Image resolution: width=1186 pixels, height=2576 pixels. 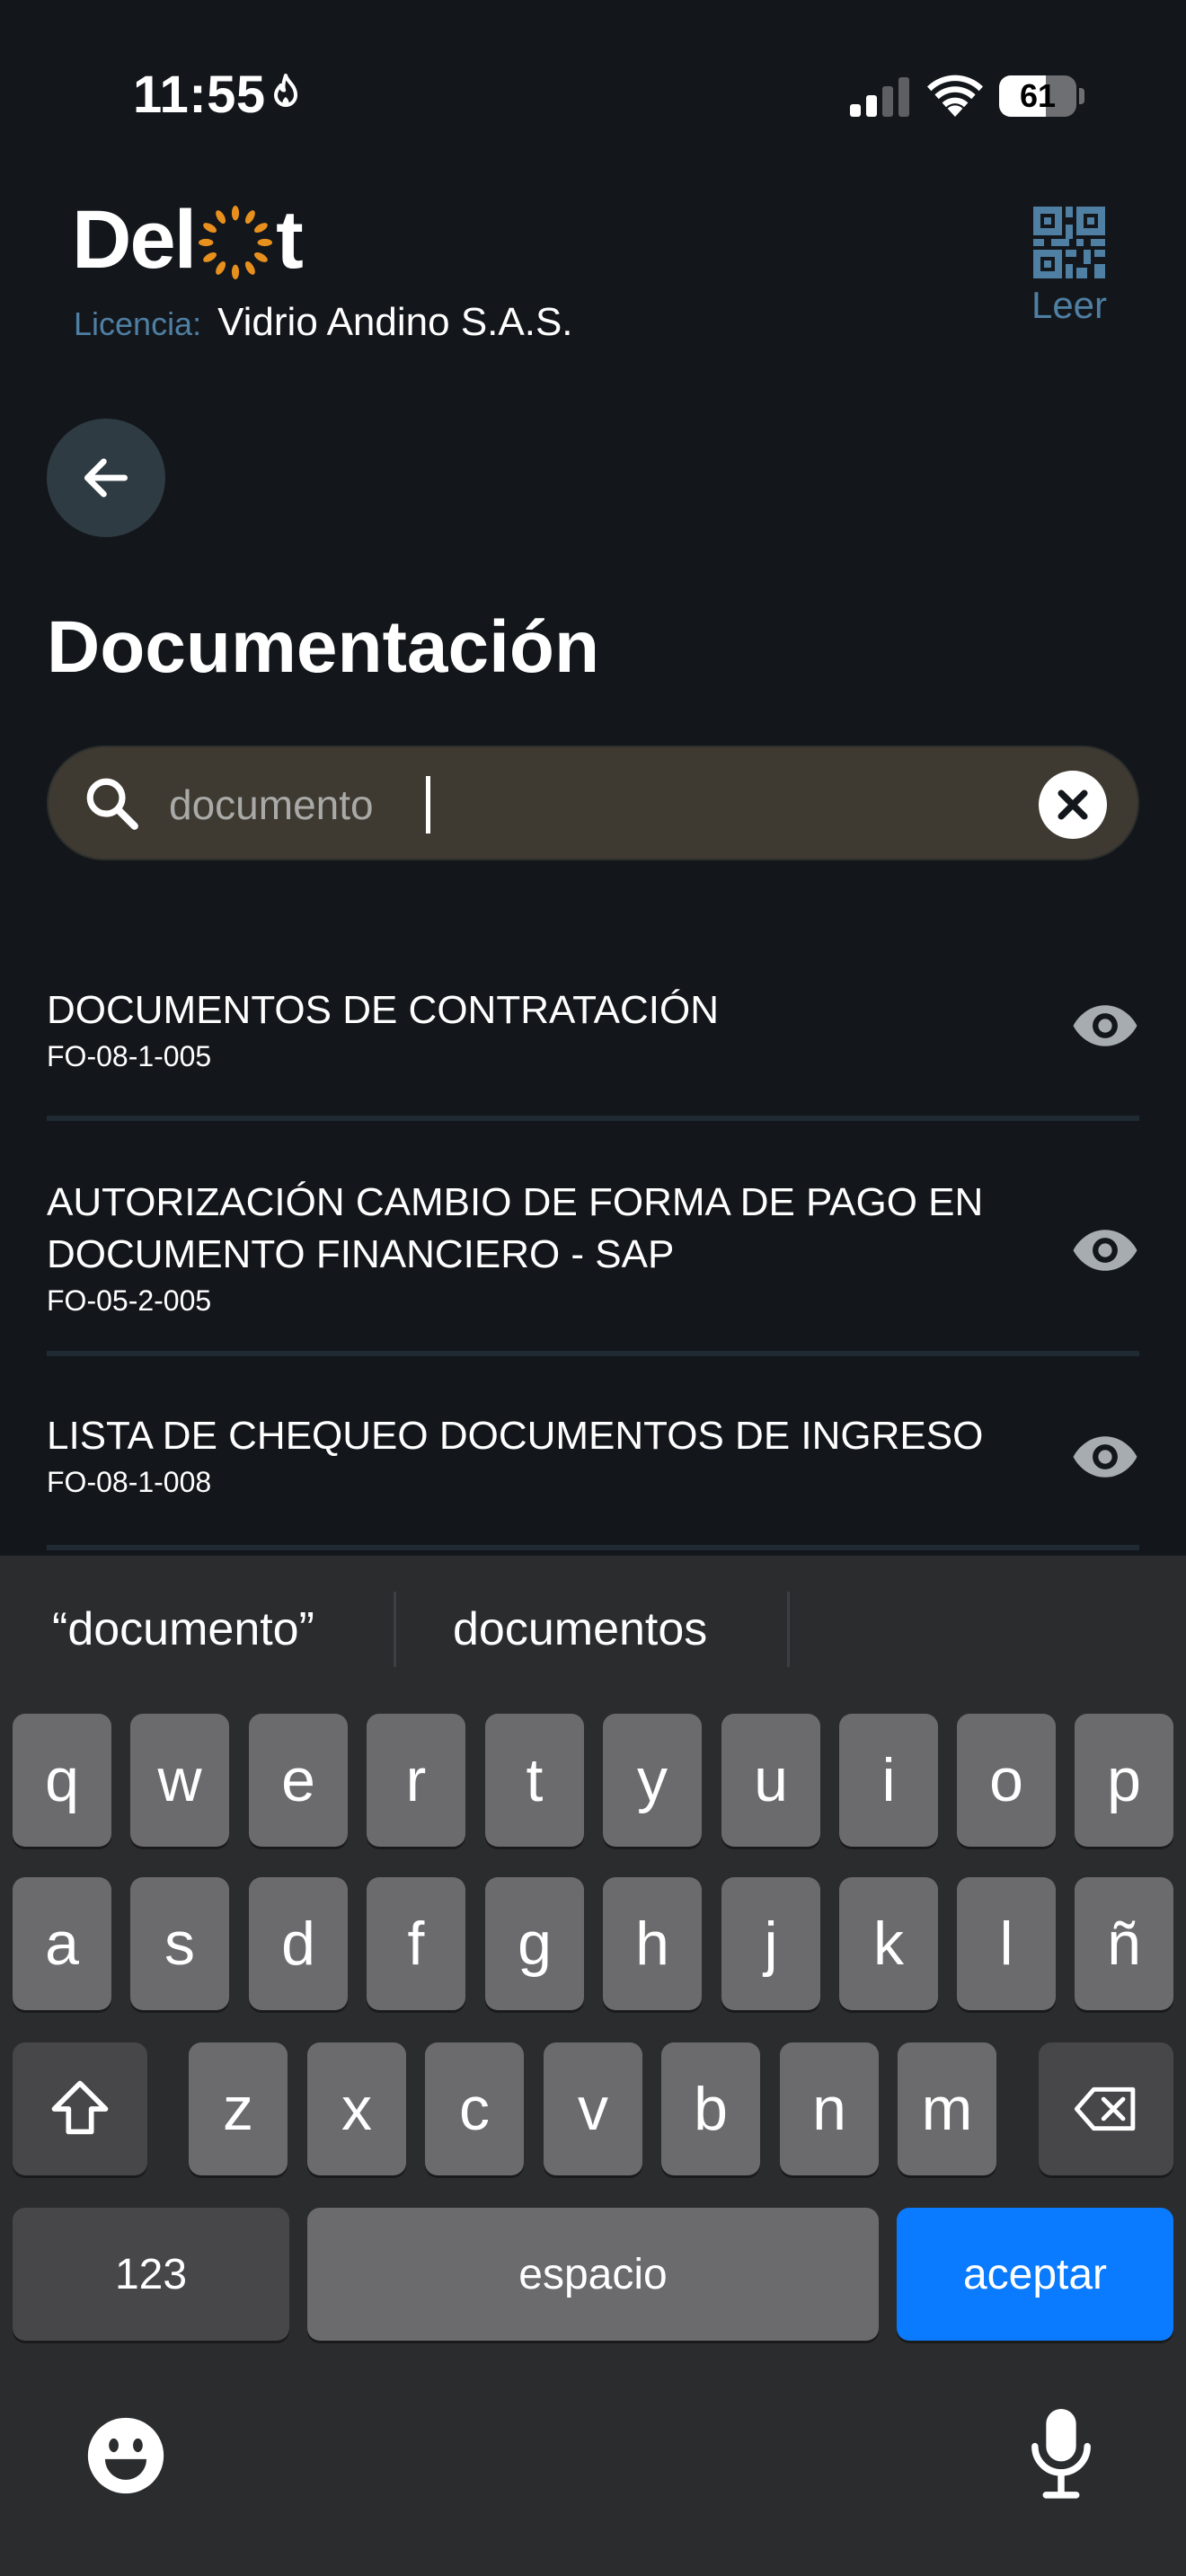 What do you see at coordinates (323, 647) in the screenshot?
I see `page-title: Documentación` at bounding box center [323, 647].